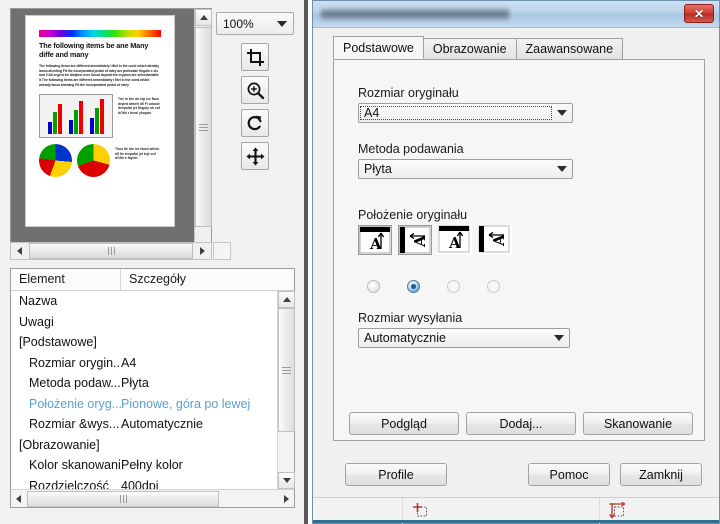  I want to click on preview-vertical-scrollbar, so click(203, 134).